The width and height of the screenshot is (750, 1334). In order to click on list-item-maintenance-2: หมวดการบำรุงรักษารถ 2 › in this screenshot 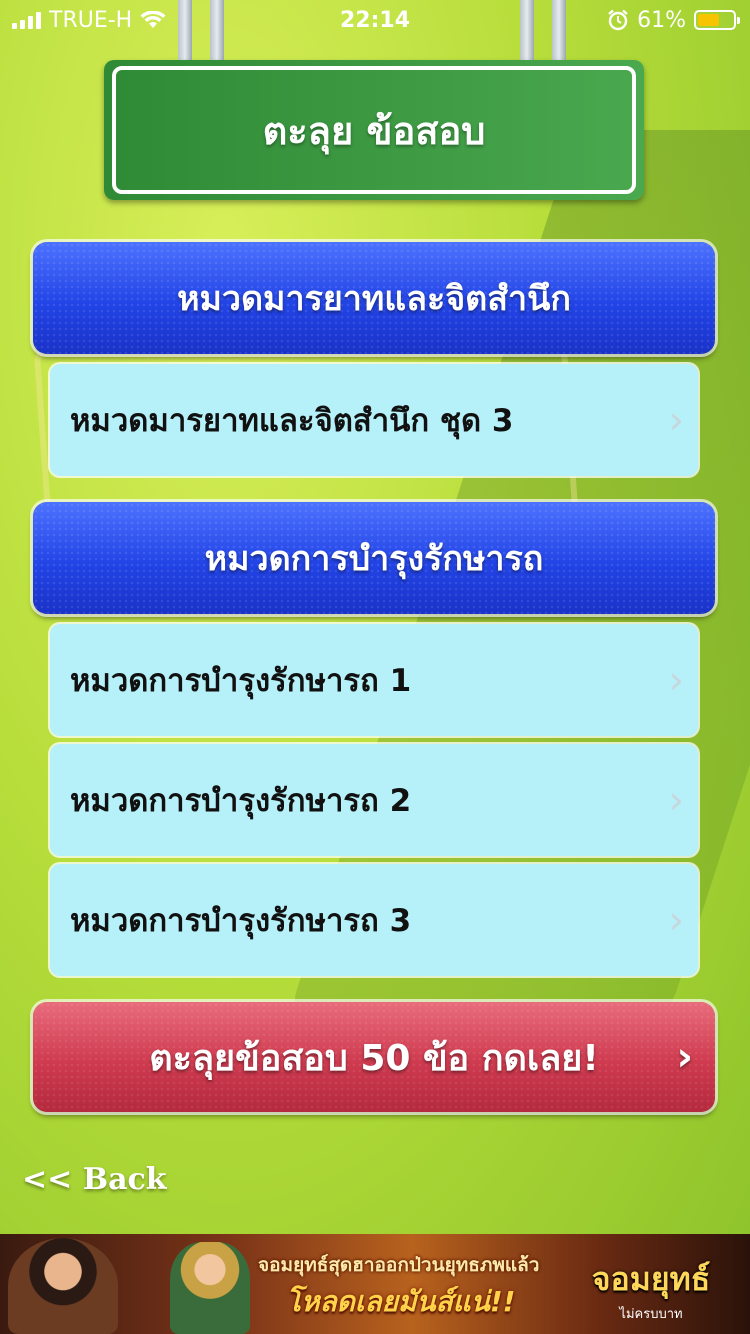, I will do `click(374, 800)`.